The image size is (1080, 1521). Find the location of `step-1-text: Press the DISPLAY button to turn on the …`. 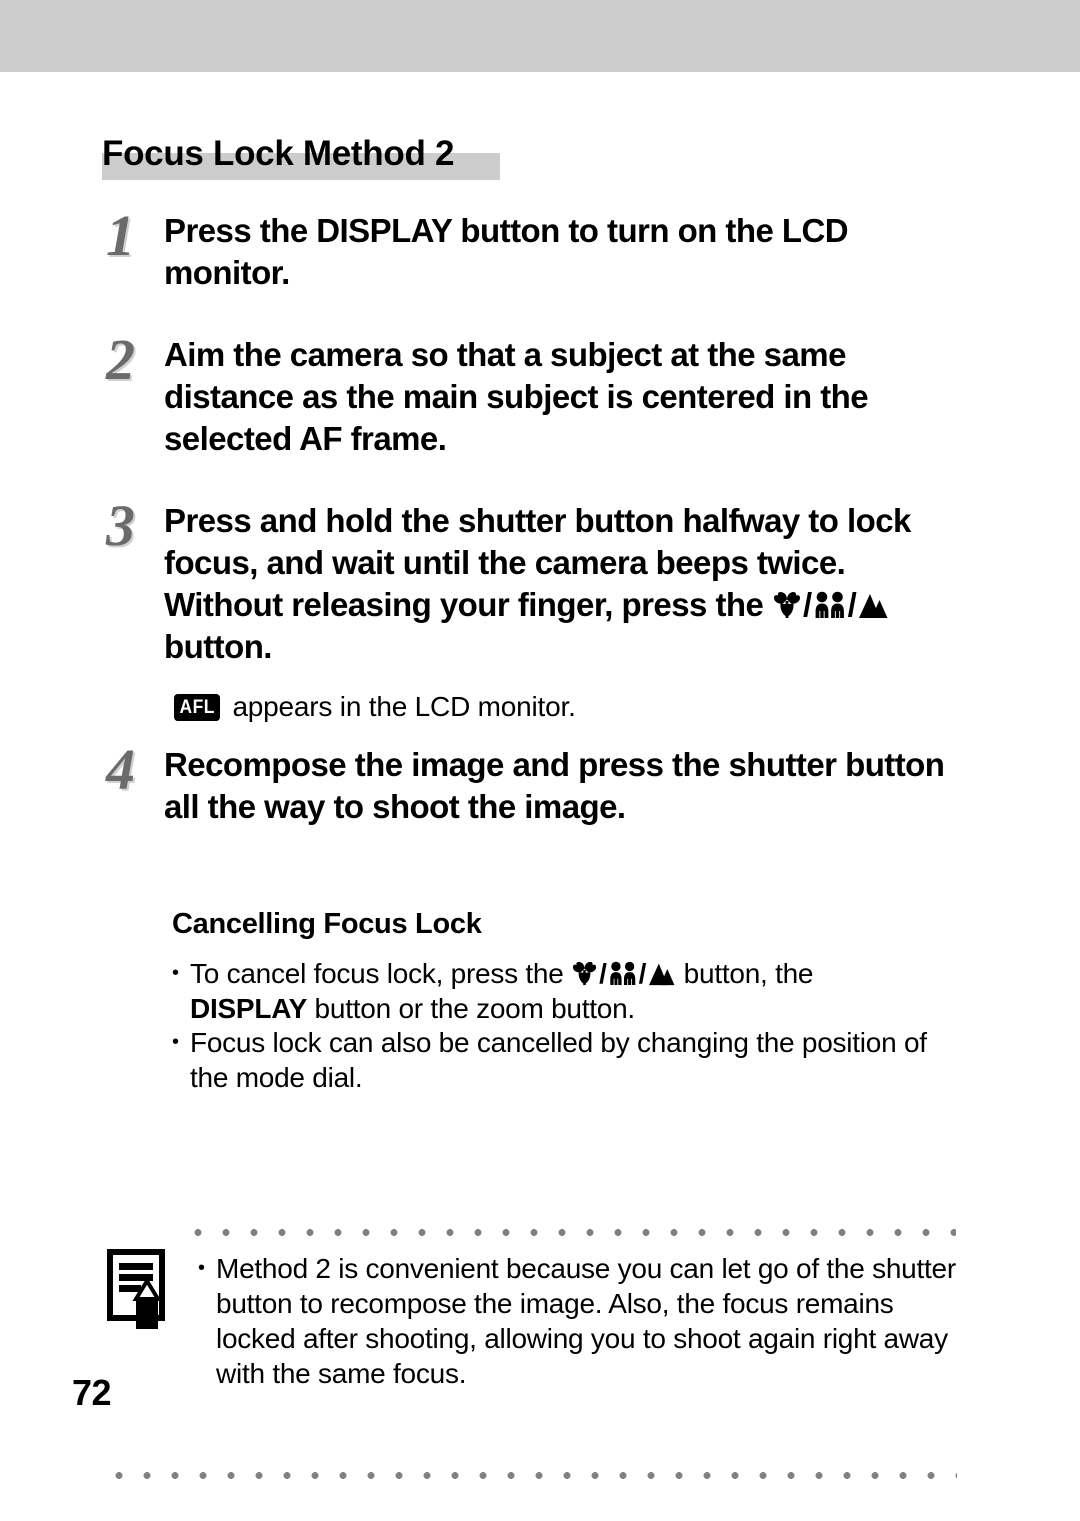

step-1-text: Press the DISPLAY button to turn on the … is located at coordinates (506, 251).